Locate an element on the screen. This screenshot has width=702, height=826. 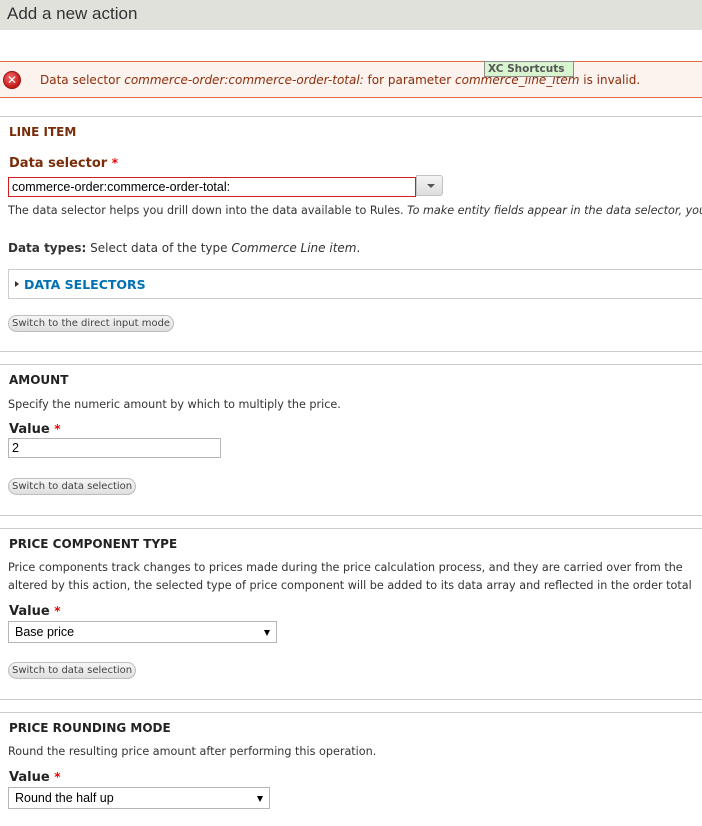
amount-value-label: Value * is located at coordinates (34, 429).